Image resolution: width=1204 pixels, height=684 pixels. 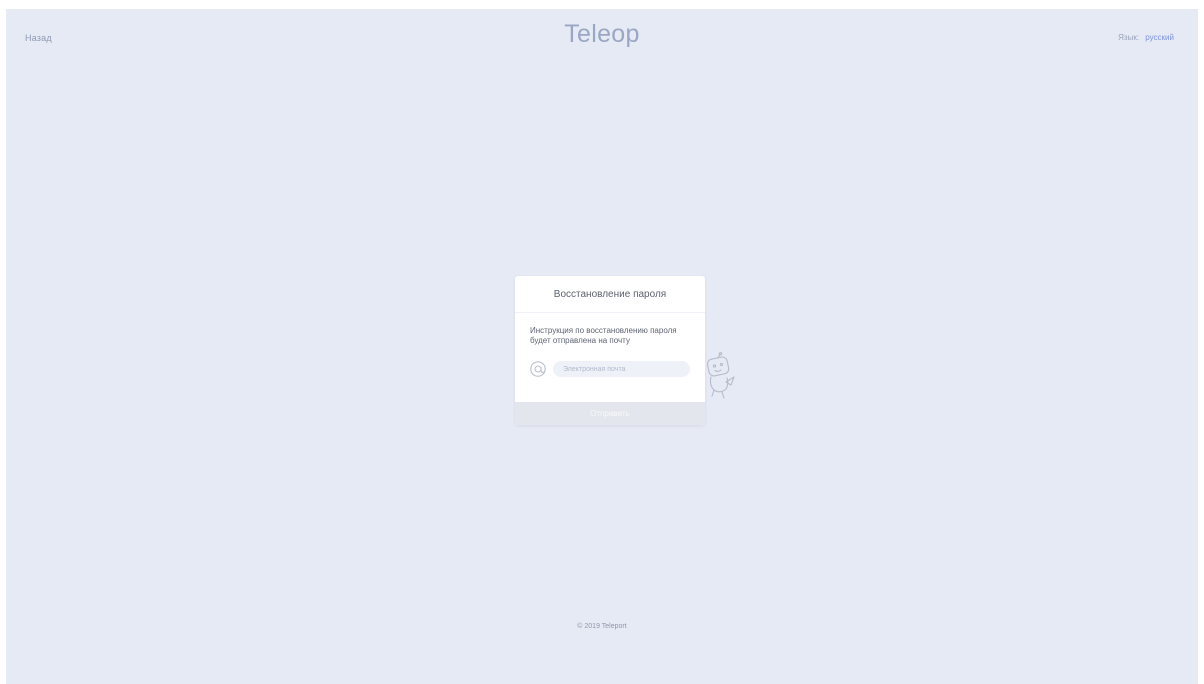 I want to click on language-selector: Язык: русский, so click(x=1146, y=37).